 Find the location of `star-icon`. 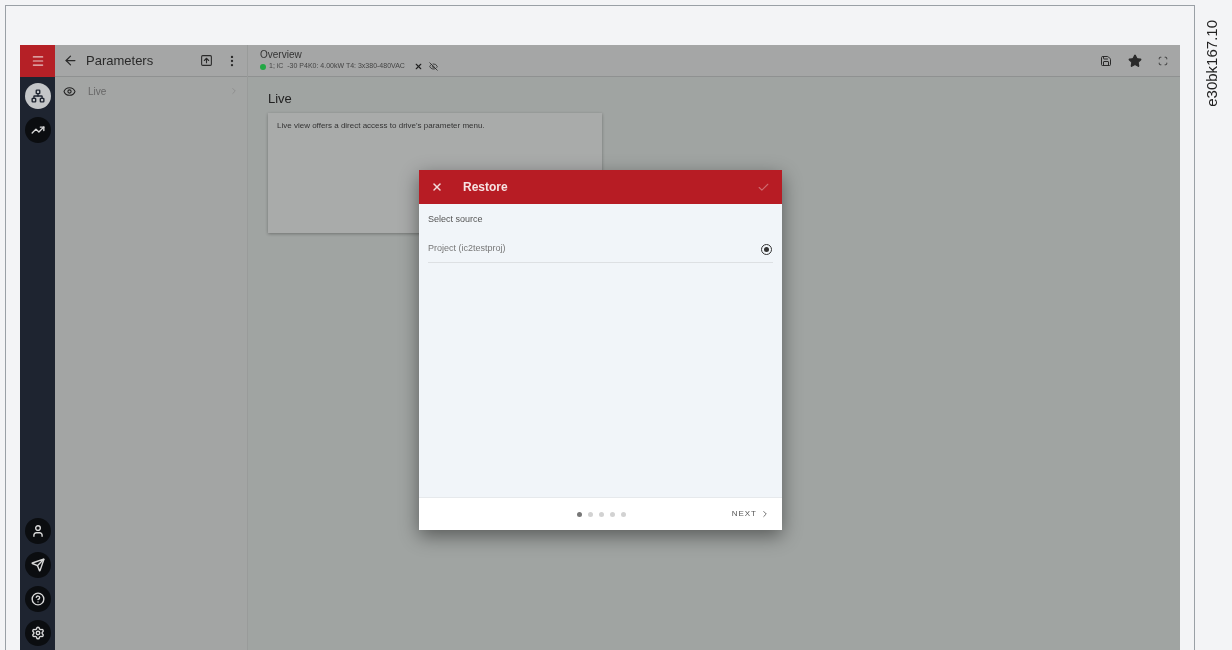

star-icon is located at coordinates (1135, 60).